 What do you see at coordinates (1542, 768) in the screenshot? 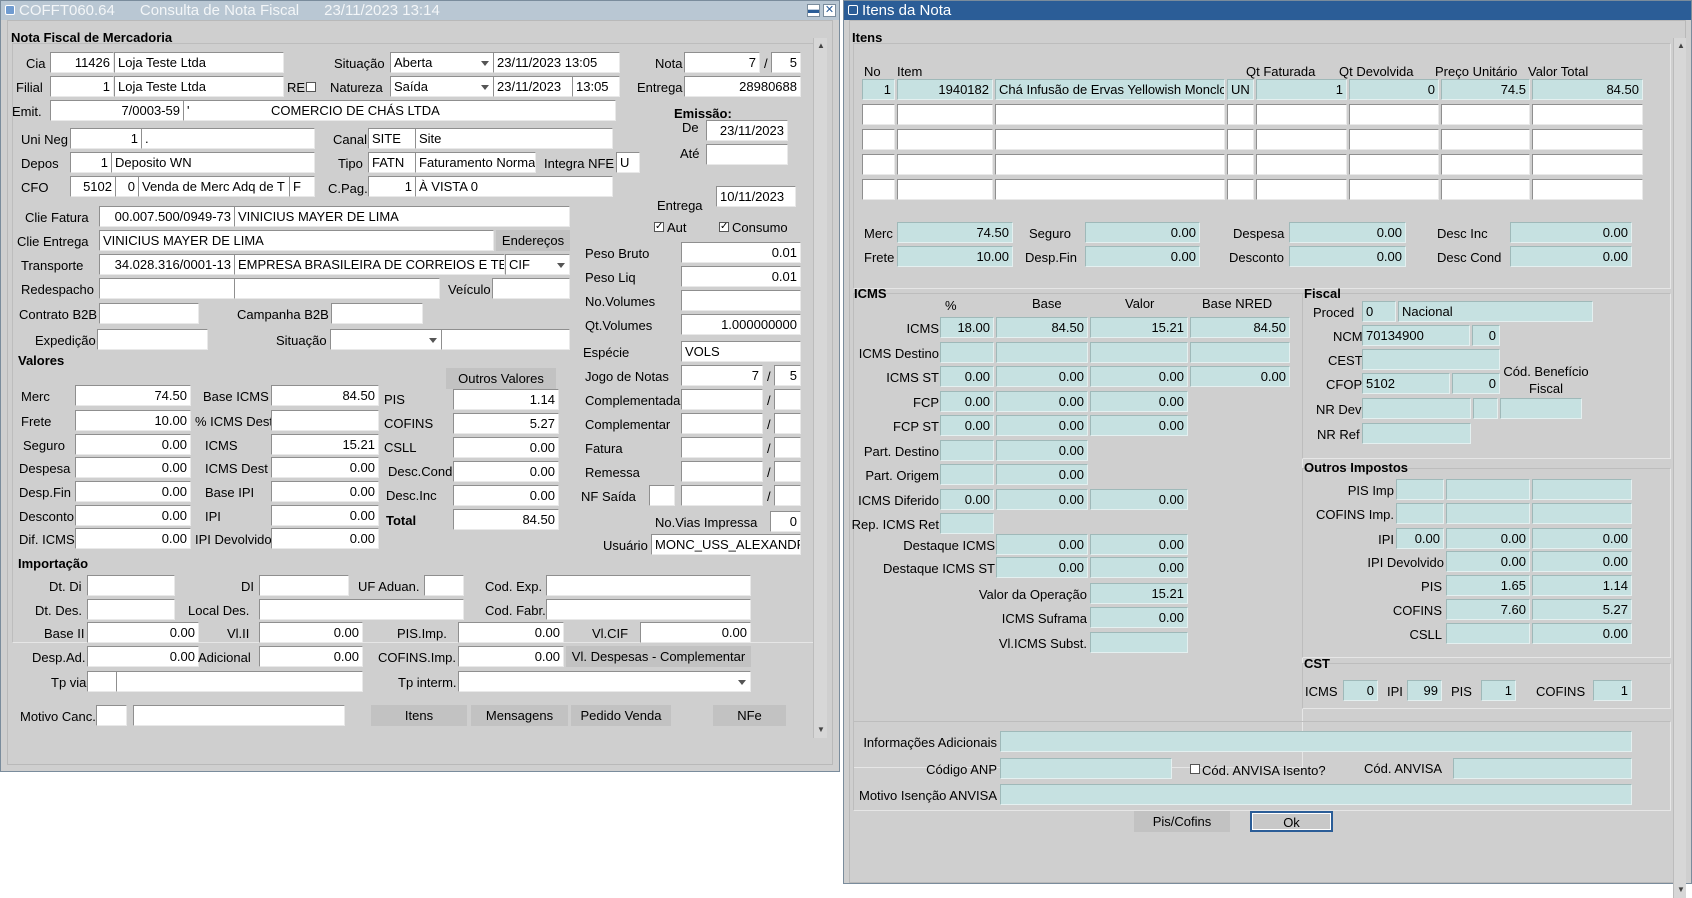
I see `cod-anvisa-field` at bounding box center [1542, 768].